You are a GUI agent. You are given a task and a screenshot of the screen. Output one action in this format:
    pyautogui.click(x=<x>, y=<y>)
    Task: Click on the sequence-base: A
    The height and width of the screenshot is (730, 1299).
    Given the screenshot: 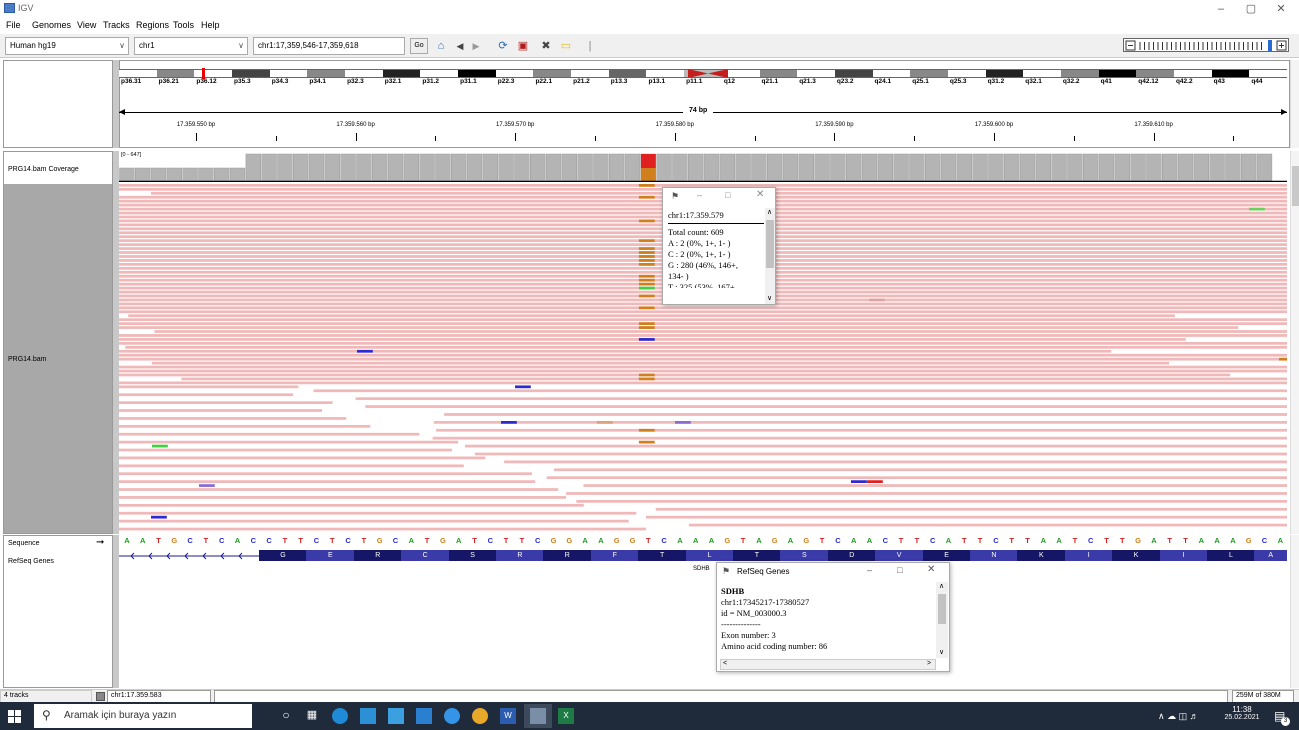 What is the action you would take?
    pyautogui.click(x=1233, y=540)
    